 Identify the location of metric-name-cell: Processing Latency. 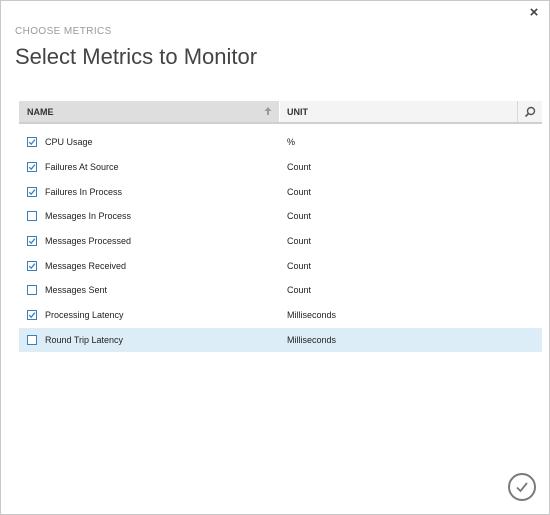
(149, 315).